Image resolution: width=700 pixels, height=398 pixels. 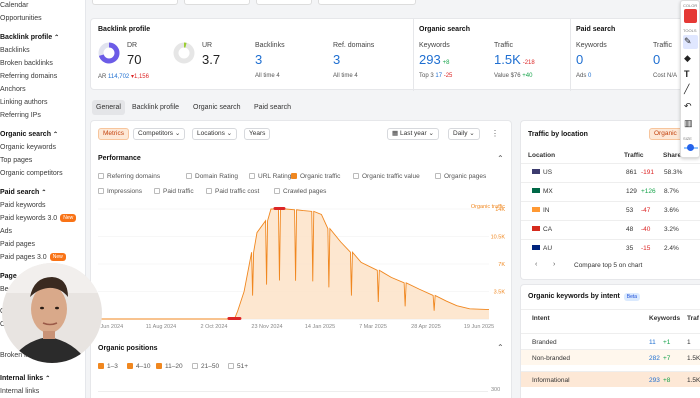 I want to click on sidebar-item-label: Paid keywords, so click(x=23, y=205).